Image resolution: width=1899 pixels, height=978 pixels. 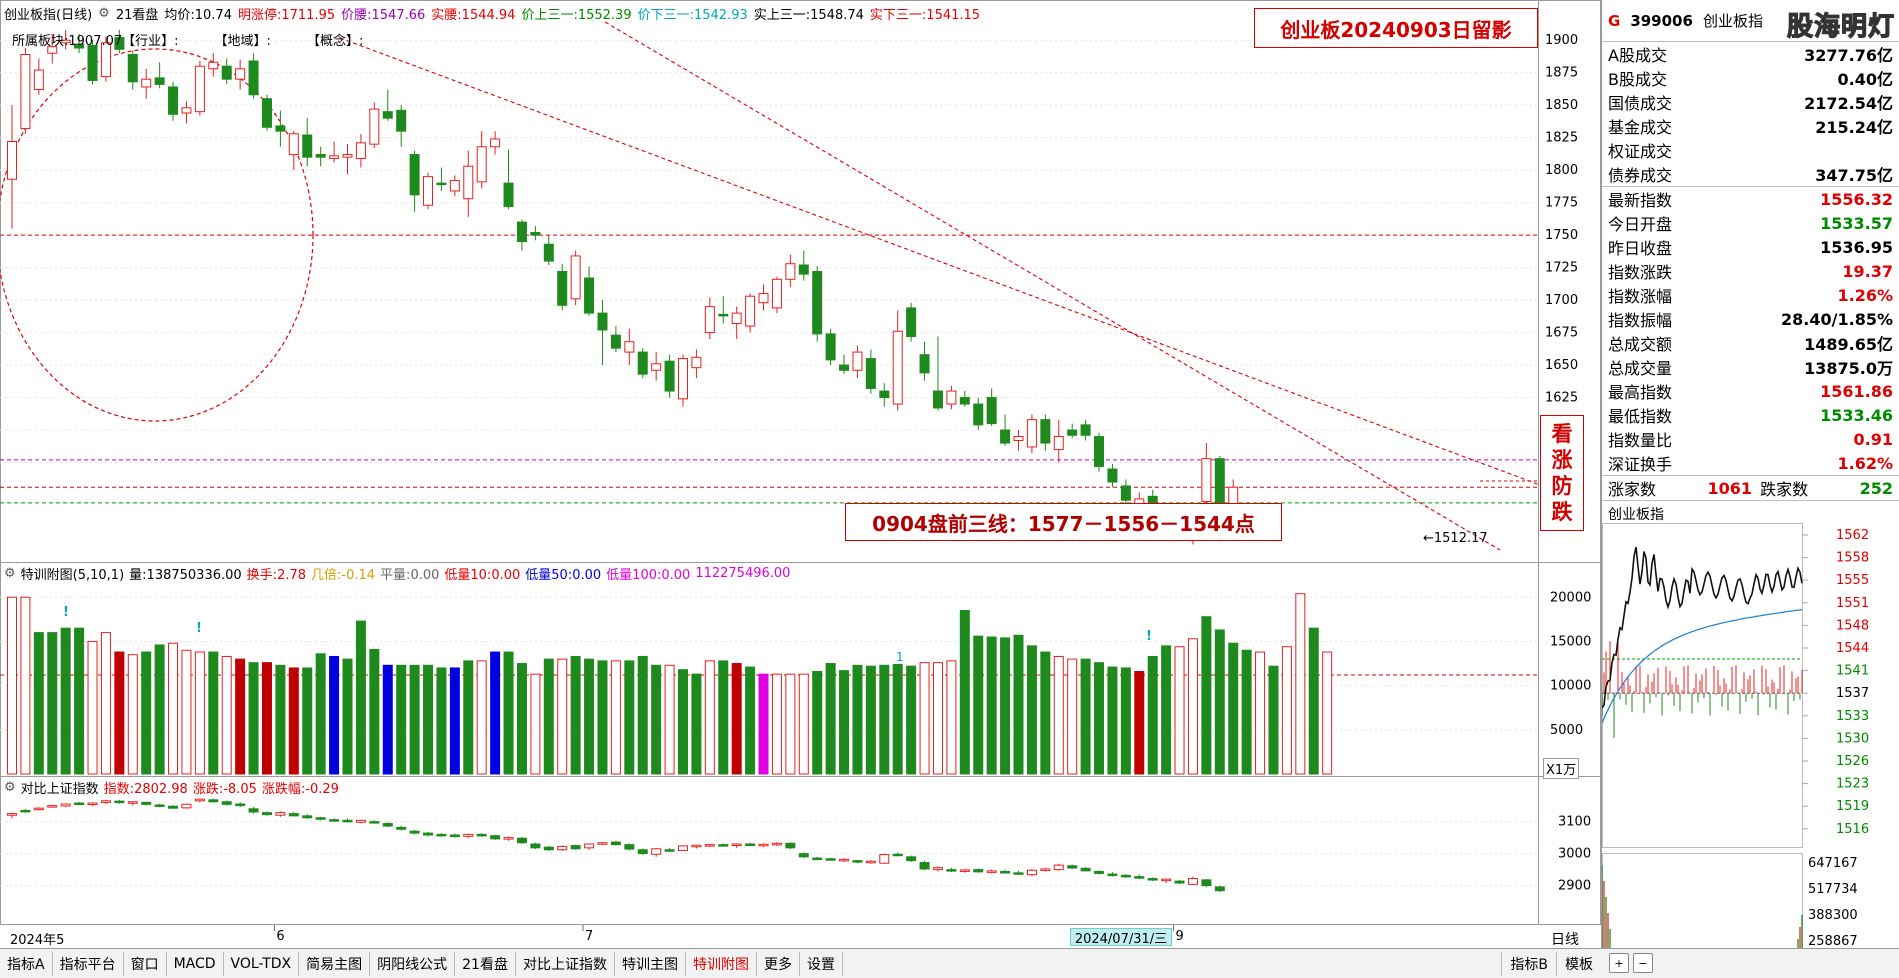 What do you see at coordinates (1640, 200) in the screenshot?
I see `index-stat-label: 最新指数` at bounding box center [1640, 200].